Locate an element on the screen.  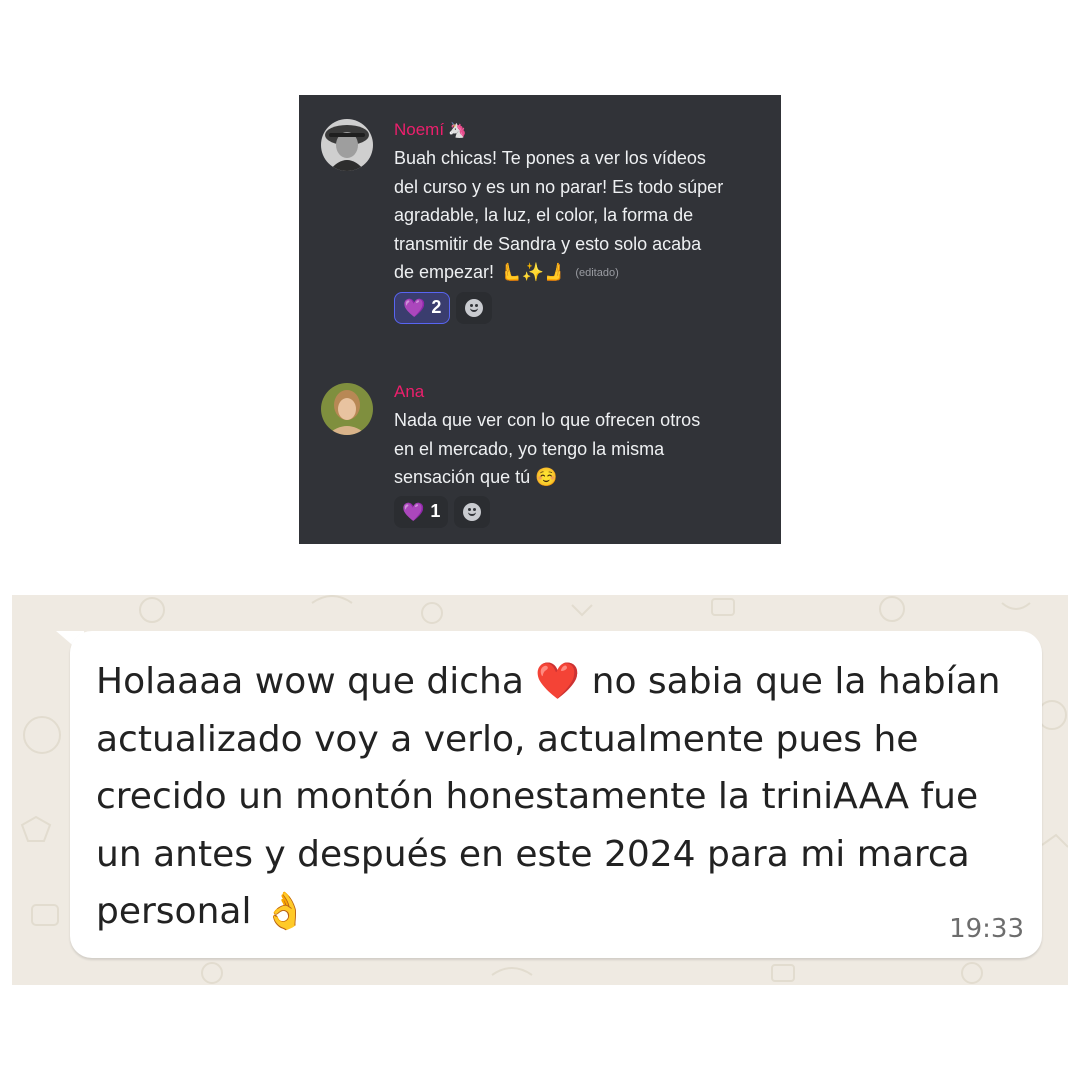
unicorn-icon: 🦄 is located at coordinates (457, 130).